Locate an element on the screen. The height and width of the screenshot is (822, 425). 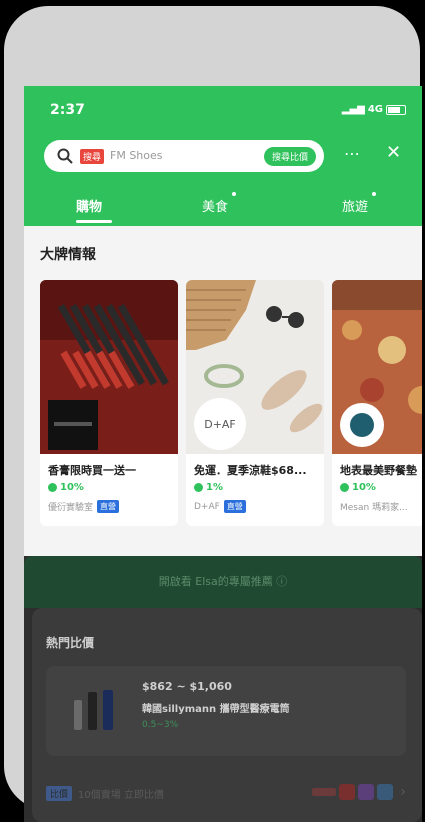
cashback-rate: 1% is located at coordinates (208, 487).